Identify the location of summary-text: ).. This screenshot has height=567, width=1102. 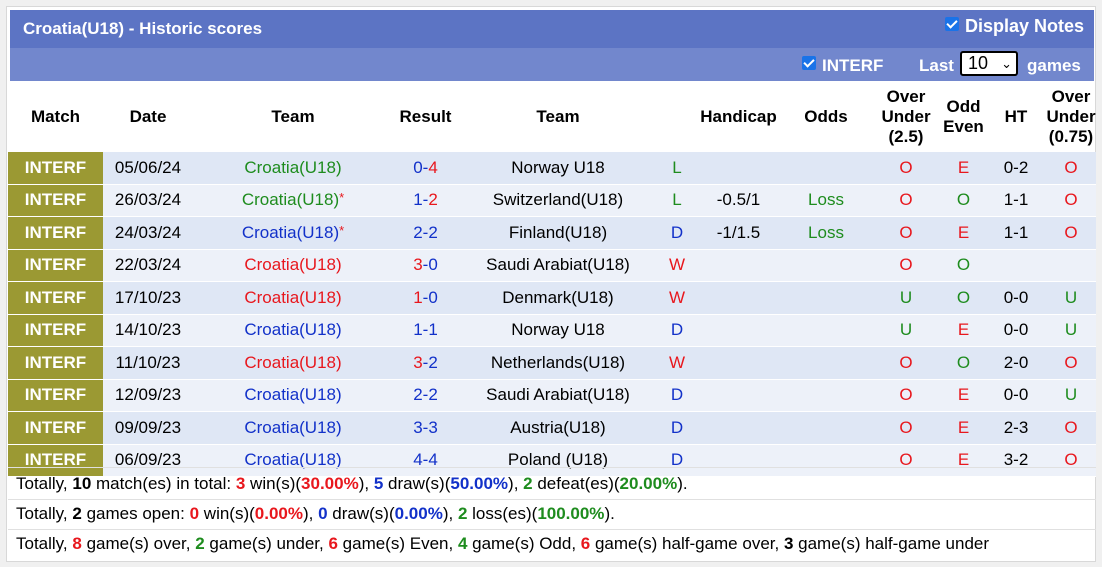
(682, 483).